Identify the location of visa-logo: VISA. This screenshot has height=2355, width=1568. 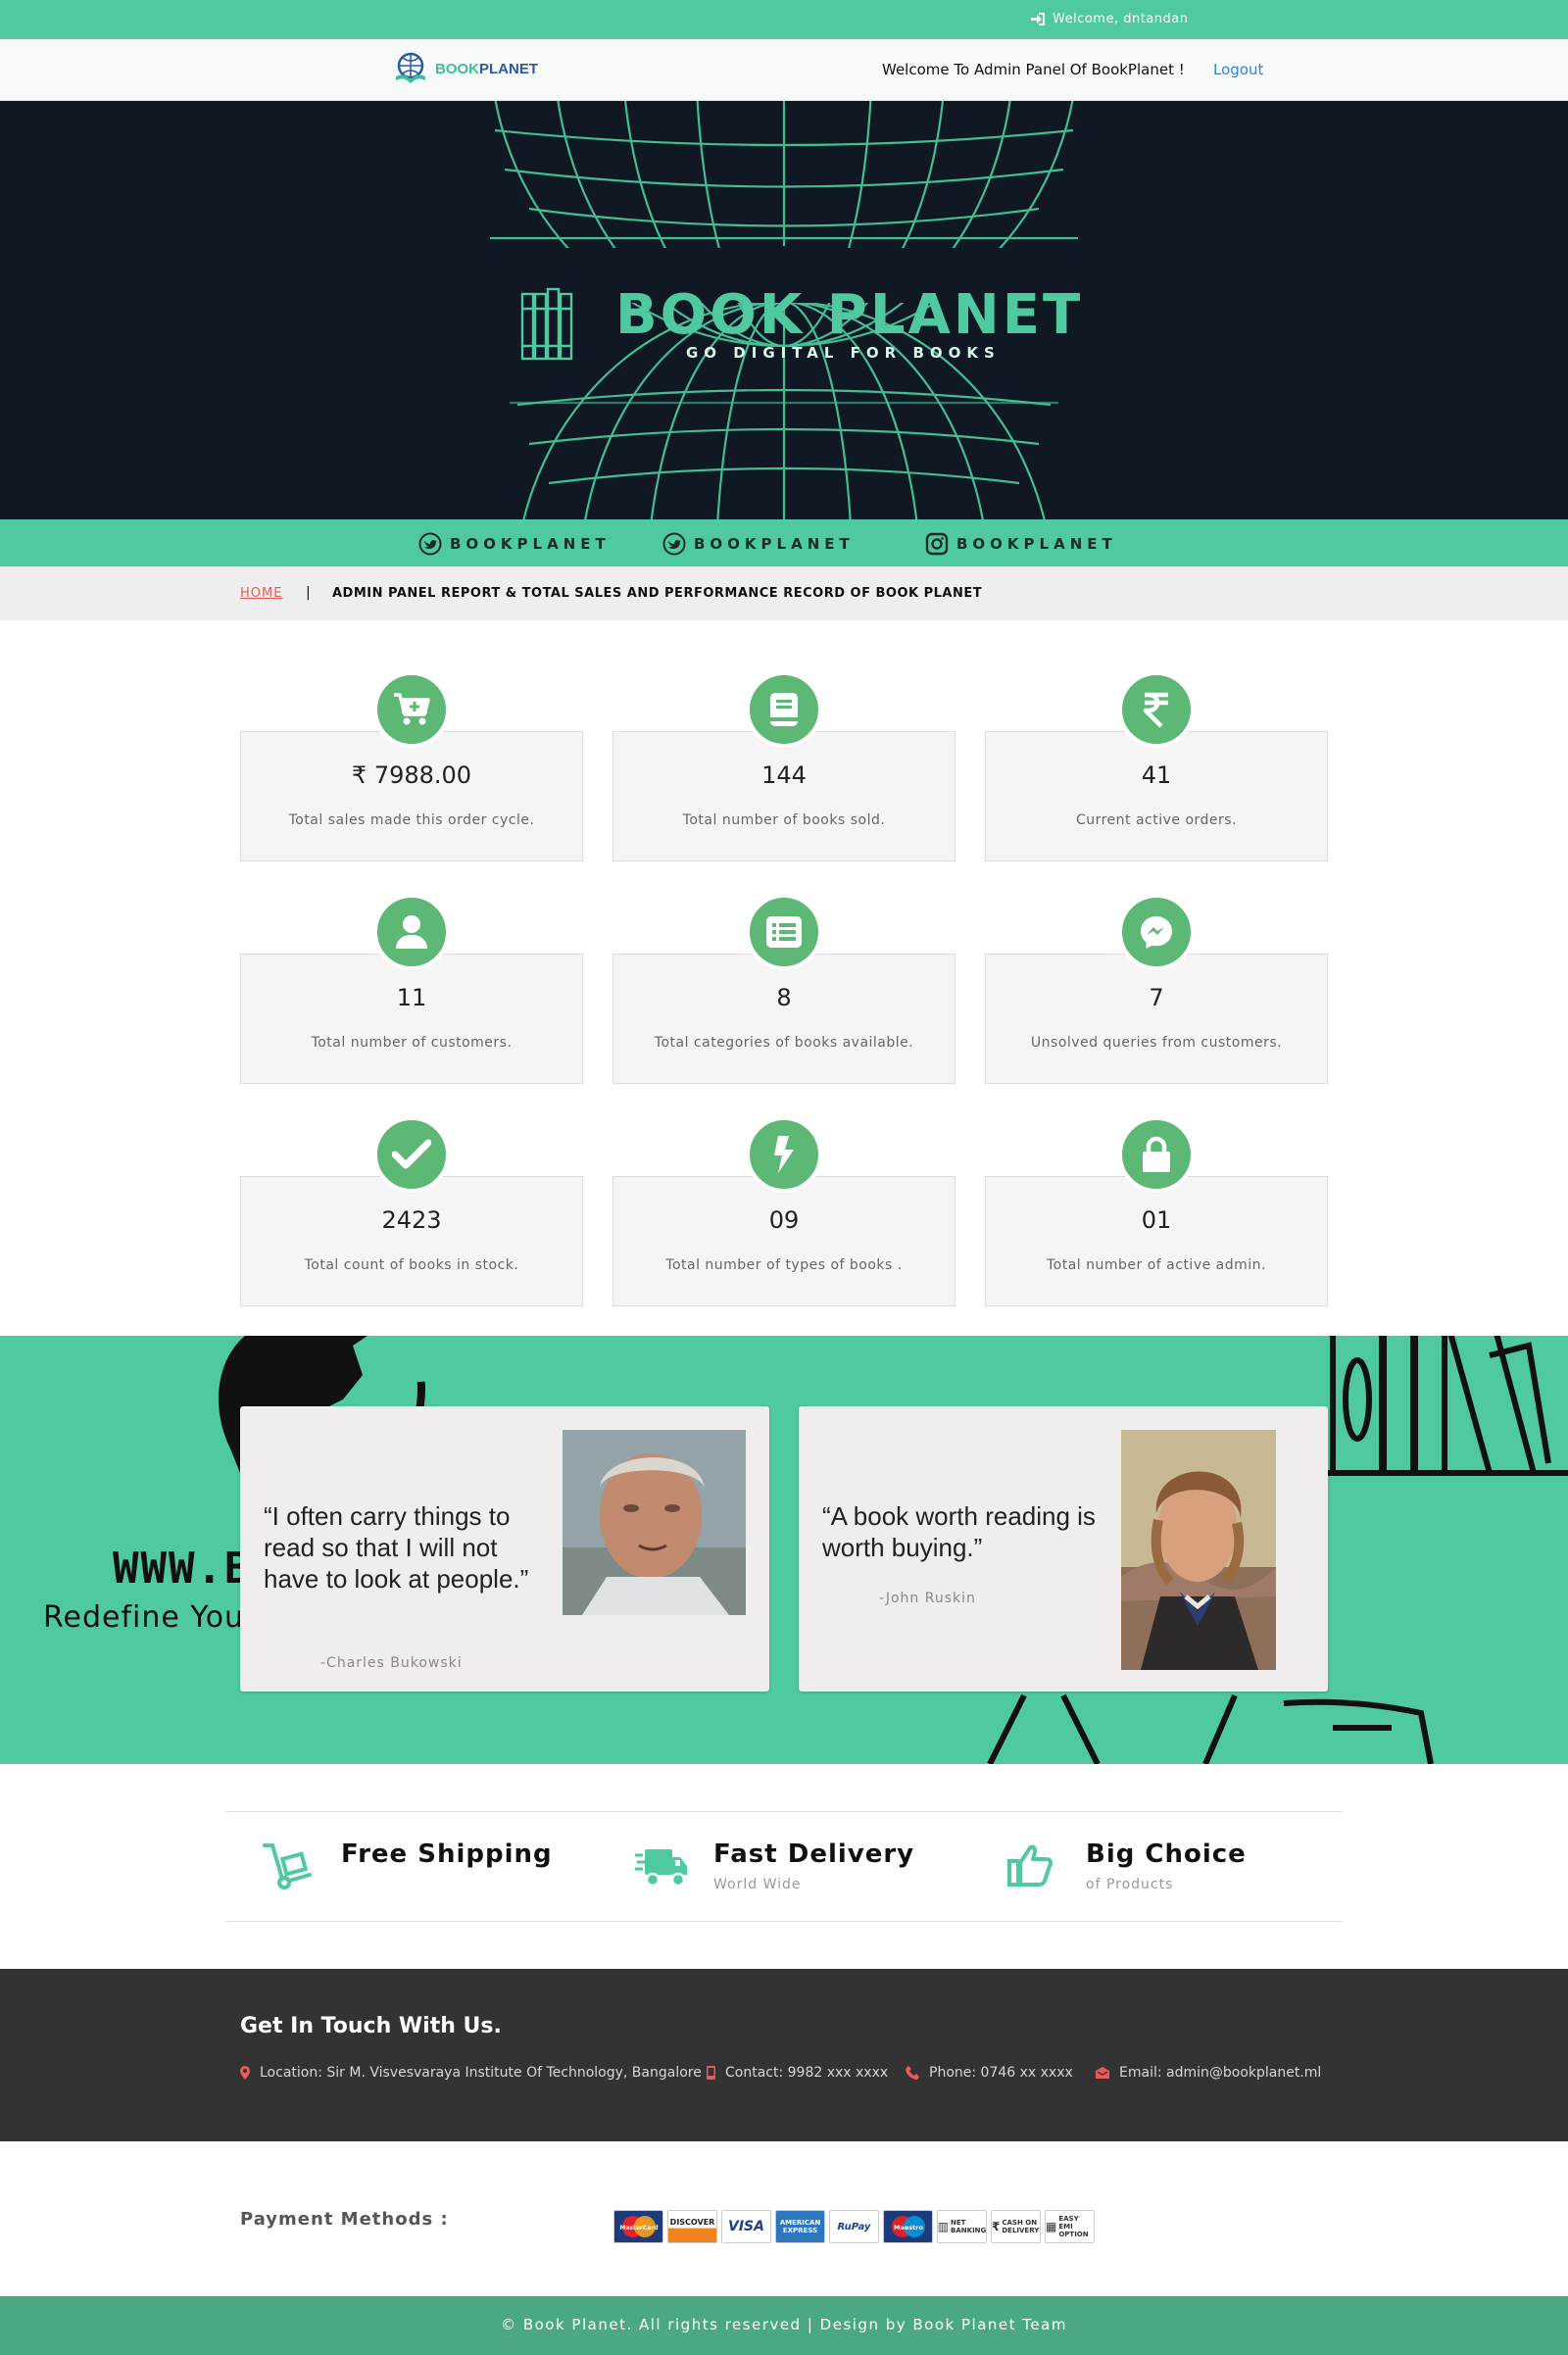
(746, 2226).